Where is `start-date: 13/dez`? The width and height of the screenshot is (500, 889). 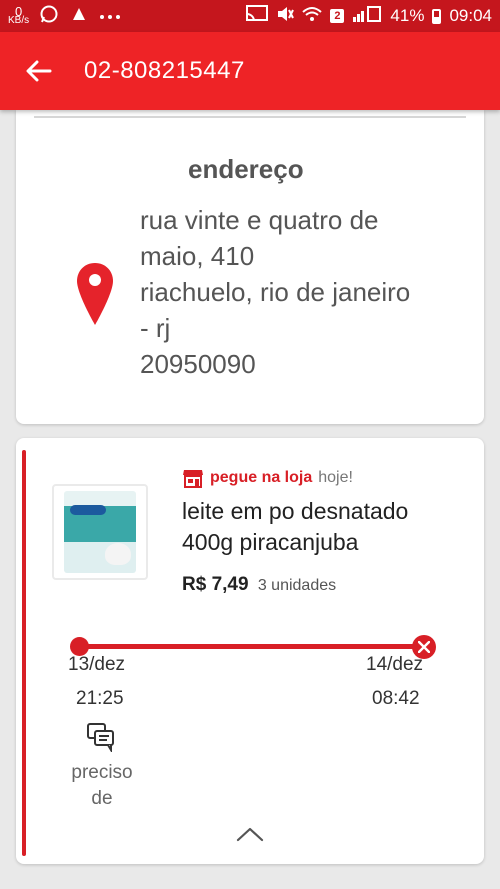
start-date: 13/dez is located at coordinates (97, 664).